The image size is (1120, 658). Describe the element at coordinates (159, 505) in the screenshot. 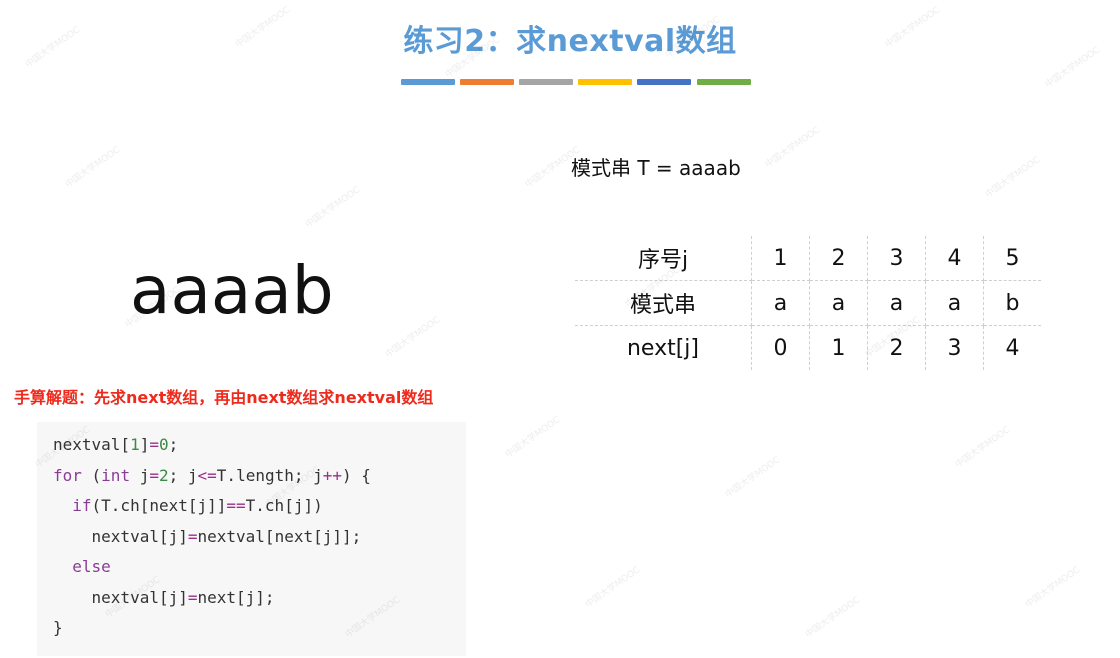

I see `code-token: (T.ch[next[j]]` at that location.